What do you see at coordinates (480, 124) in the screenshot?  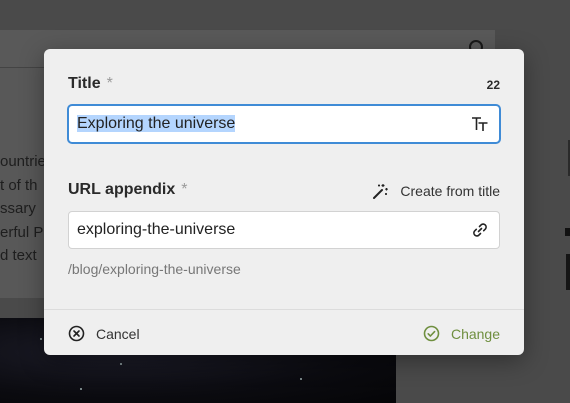 I see `text-format-icon` at bounding box center [480, 124].